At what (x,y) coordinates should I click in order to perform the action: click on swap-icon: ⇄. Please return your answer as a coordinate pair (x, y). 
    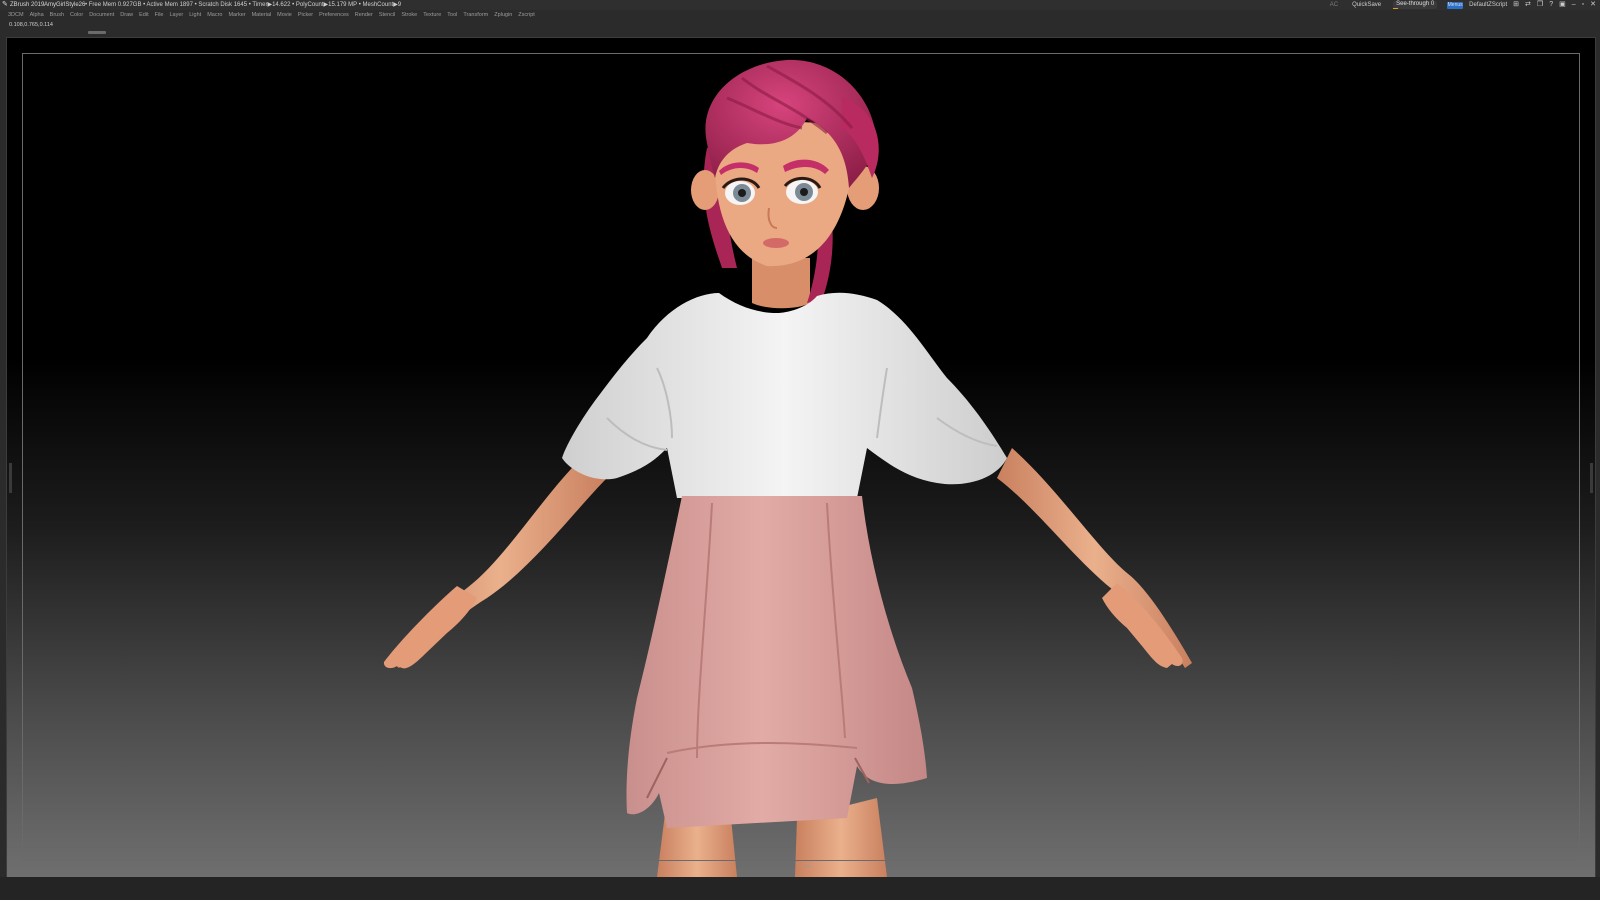
    Looking at the image, I should click on (1528, 5).